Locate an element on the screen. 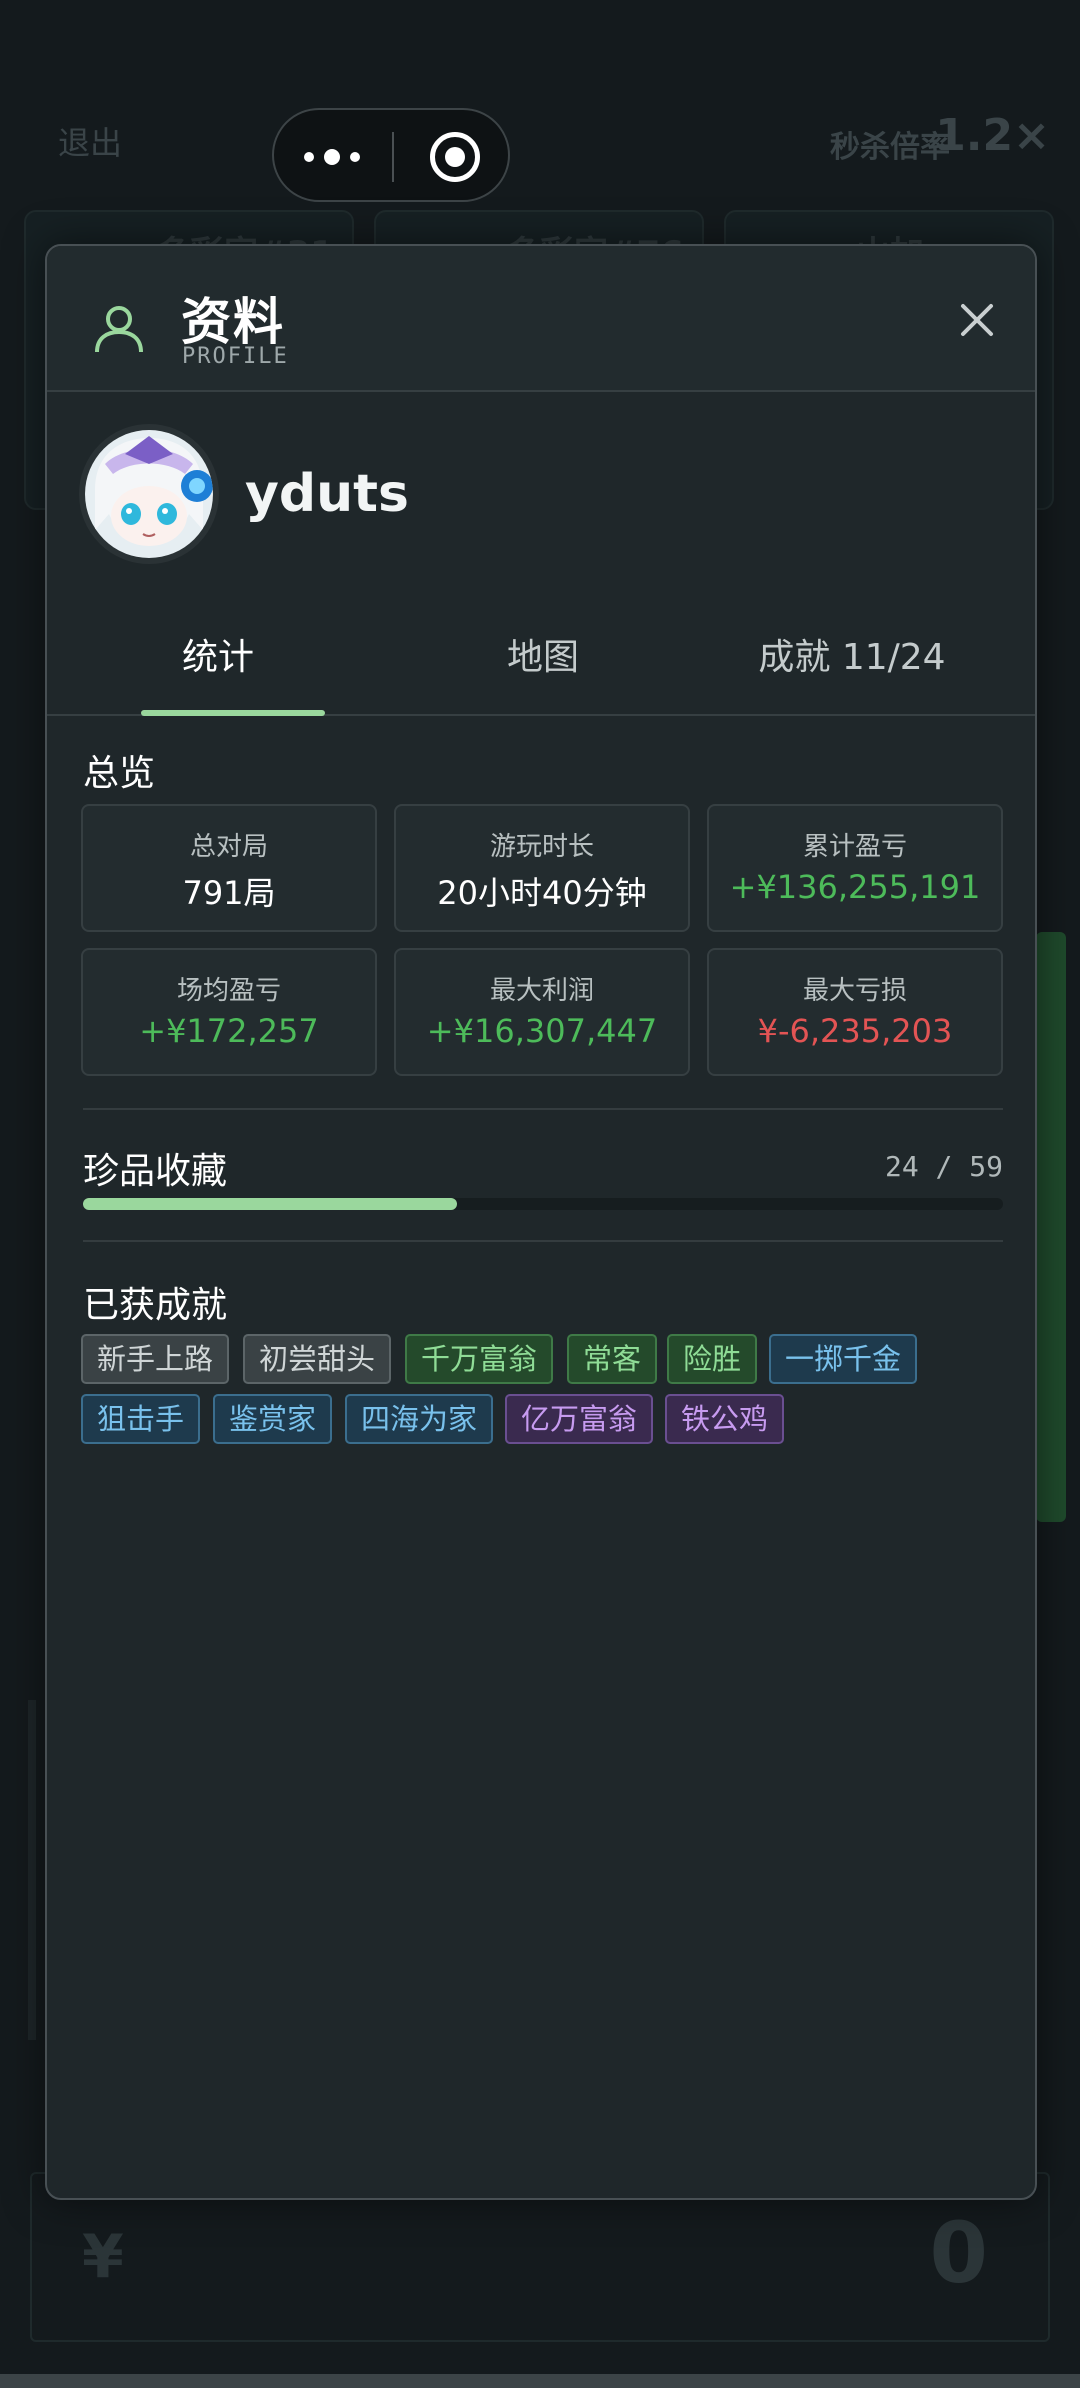 This screenshot has width=1080, height=2388. stat-card-max-profit: 最大利润 +¥16,307,447 is located at coordinates (542, 1012).